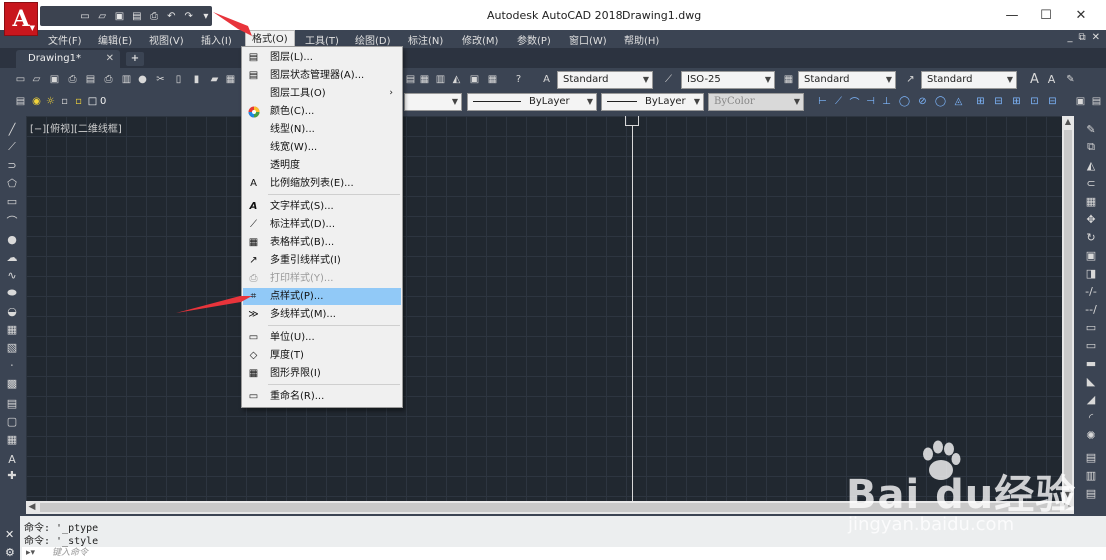 The width and height of the screenshot is (1106, 560). Describe the element at coordinates (12, 239) in the screenshot. I see `circle-icon: ●` at that location.